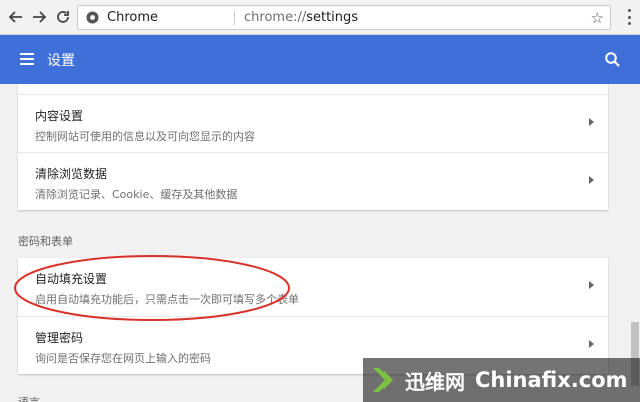 The image size is (640, 402). What do you see at coordinates (383, 380) in the screenshot?
I see `watermark-logo-icon` at bounding box center [383, 380].